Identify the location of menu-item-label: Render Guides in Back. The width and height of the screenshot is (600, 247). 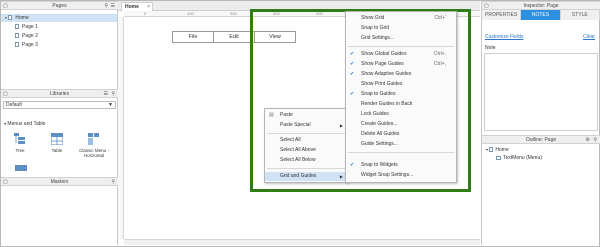
(387, 104).